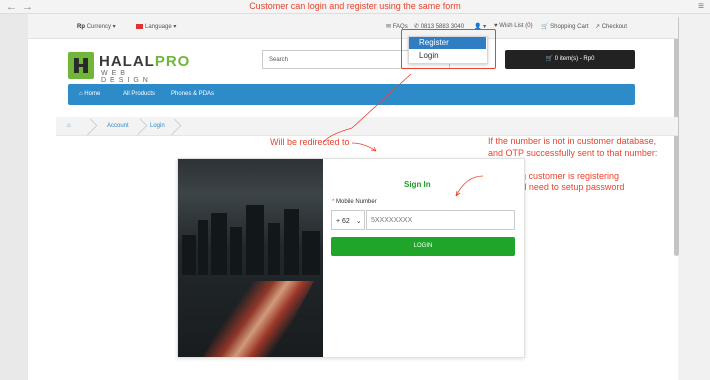  What do you see at coordinates (694, 197) in the screenshot?
I see `scrollbar-track` at bounding box center [694, 197].